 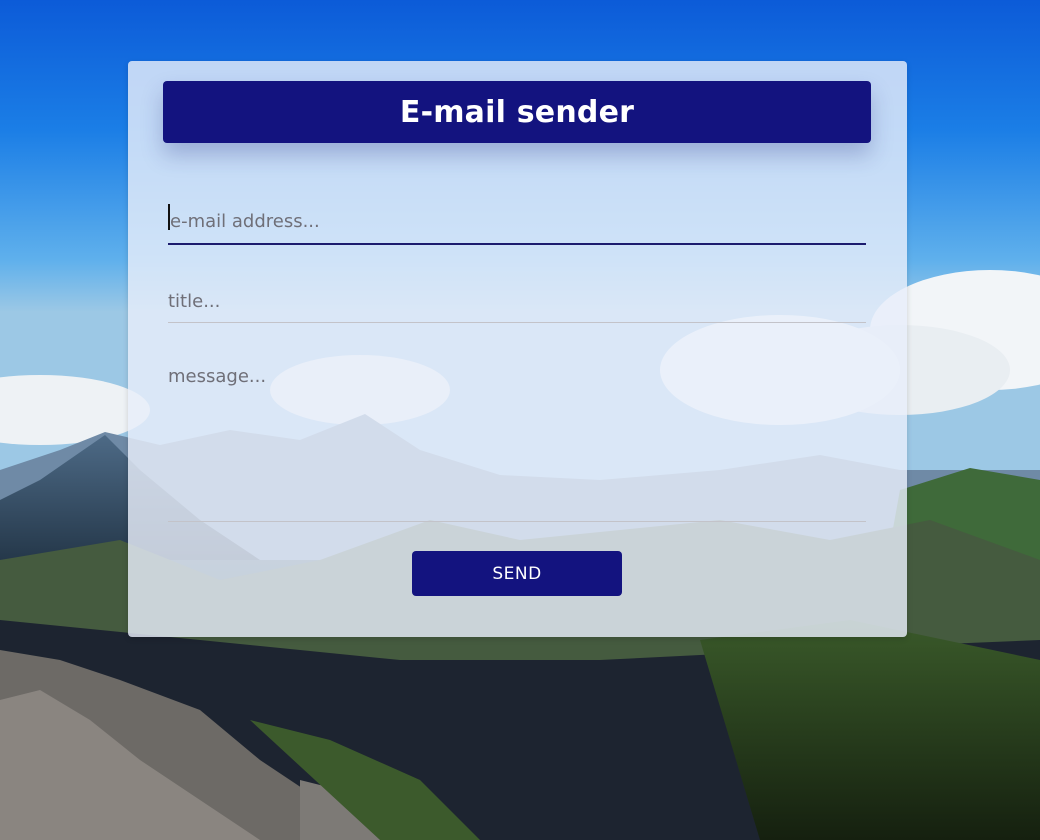 I want to click on app-header: E-mail sender, so click(x=517, y=112).